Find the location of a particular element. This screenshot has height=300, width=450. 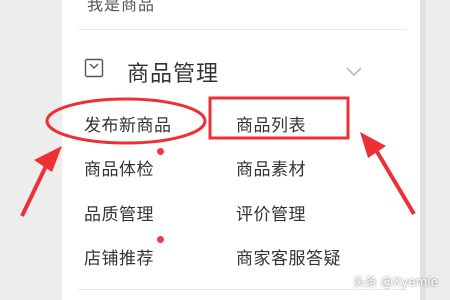

menu-item-check: 商品体检 is located at coordinates (119, 167).